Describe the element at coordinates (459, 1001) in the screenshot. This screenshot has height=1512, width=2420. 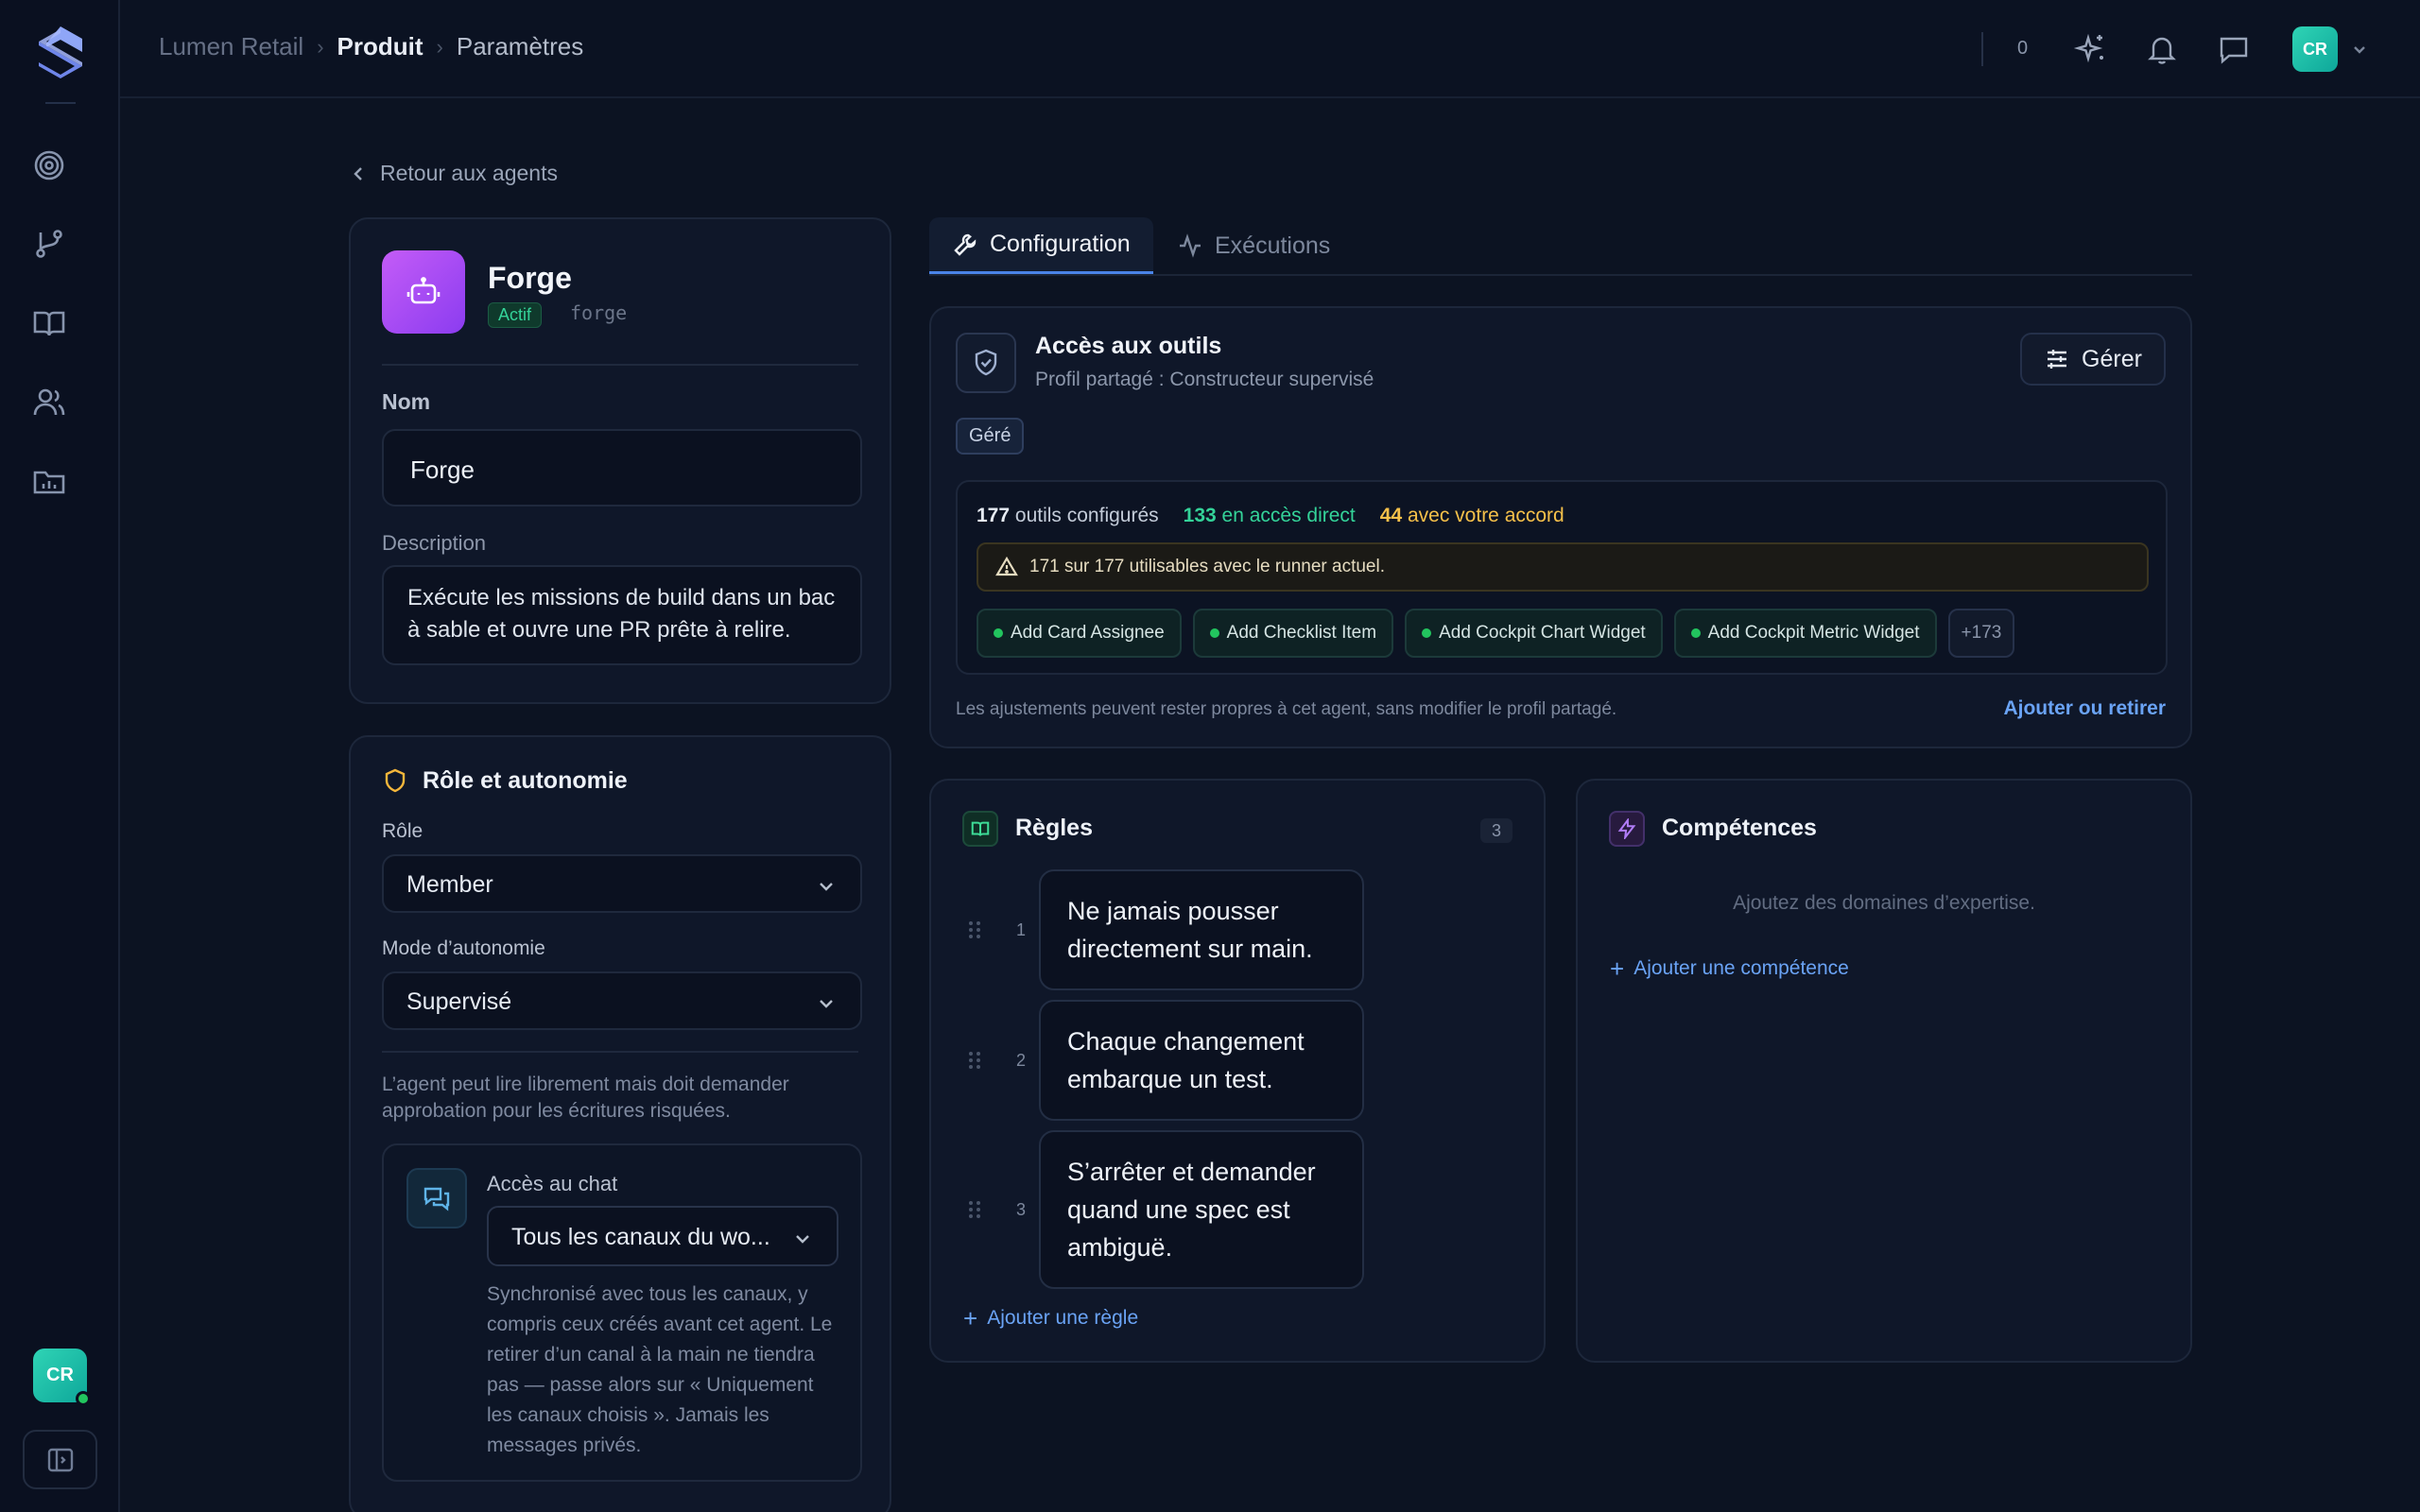
I see `autonomy-select-value: Supervisé` at that location.